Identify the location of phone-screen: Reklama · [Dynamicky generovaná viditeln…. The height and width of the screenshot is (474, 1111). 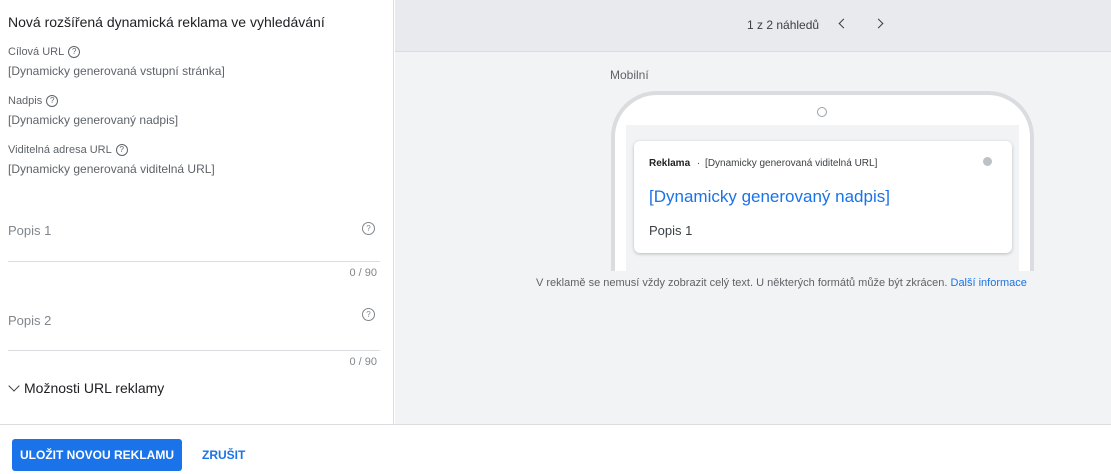
(822, 198).